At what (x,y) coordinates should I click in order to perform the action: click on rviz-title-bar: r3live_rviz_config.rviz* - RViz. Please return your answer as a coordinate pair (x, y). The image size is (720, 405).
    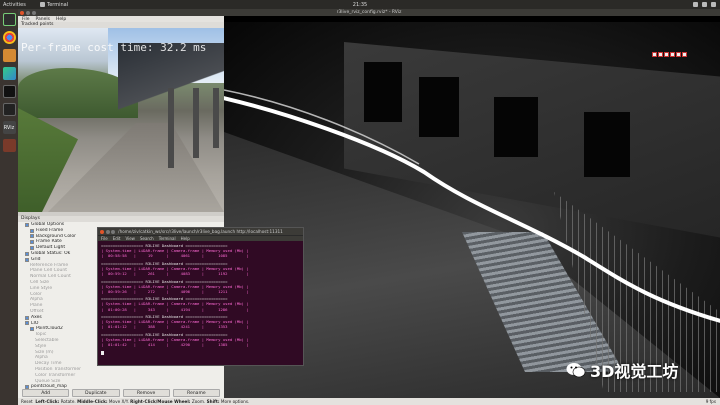
    Looking at the image, I should click on (369, 12).